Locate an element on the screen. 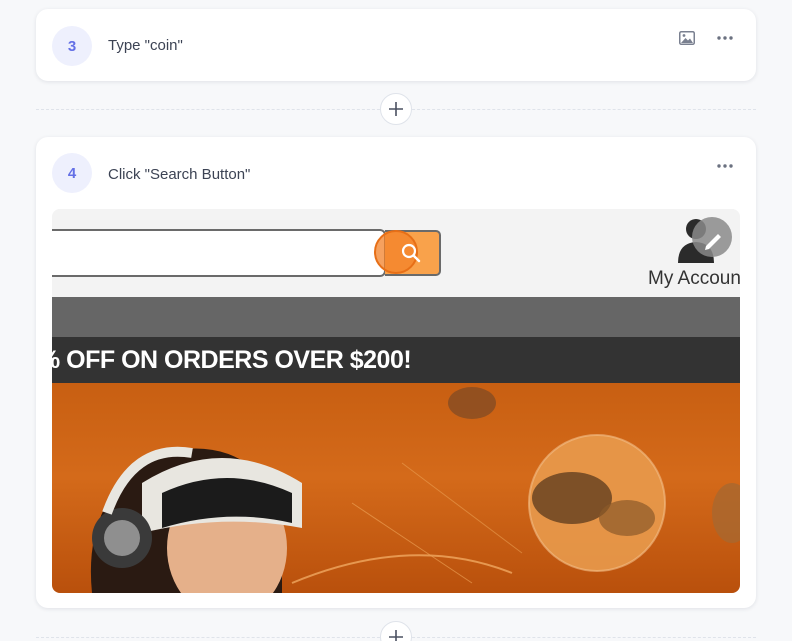  nav-band is located at coordinates (396, 317).